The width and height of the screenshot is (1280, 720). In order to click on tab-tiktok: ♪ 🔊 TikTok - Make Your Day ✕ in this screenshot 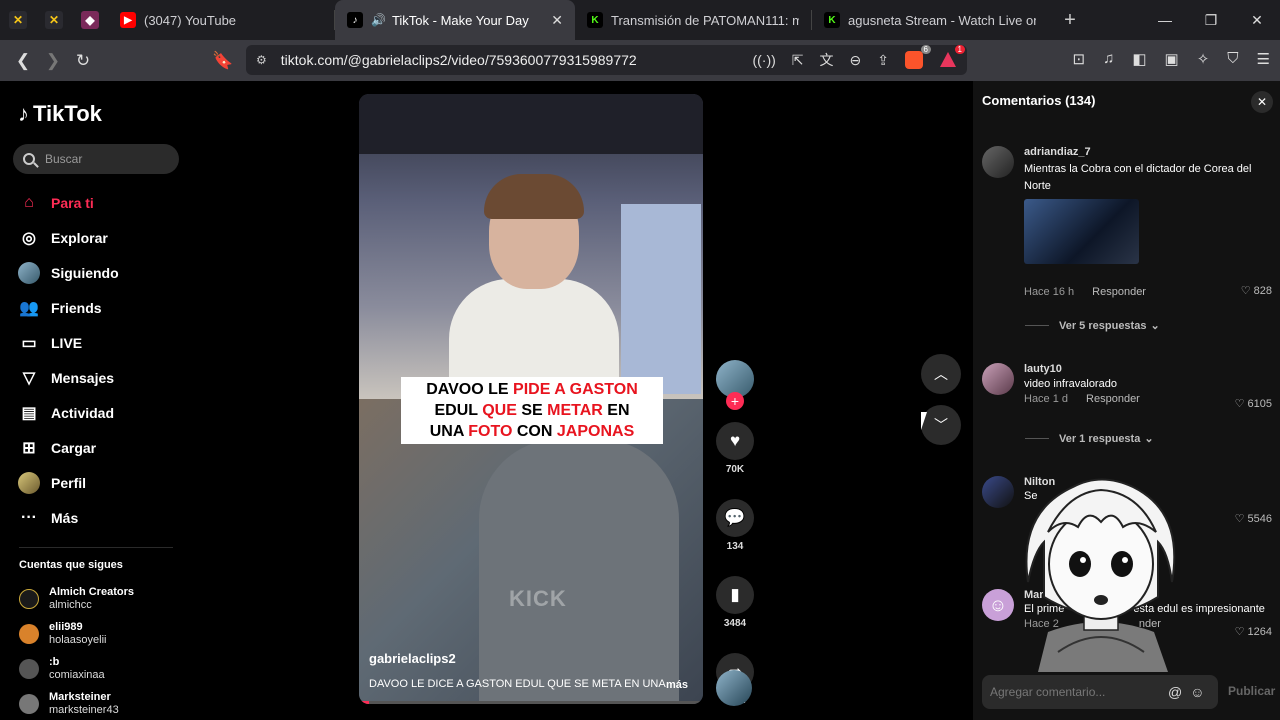, I will do `click(455, 20)`.